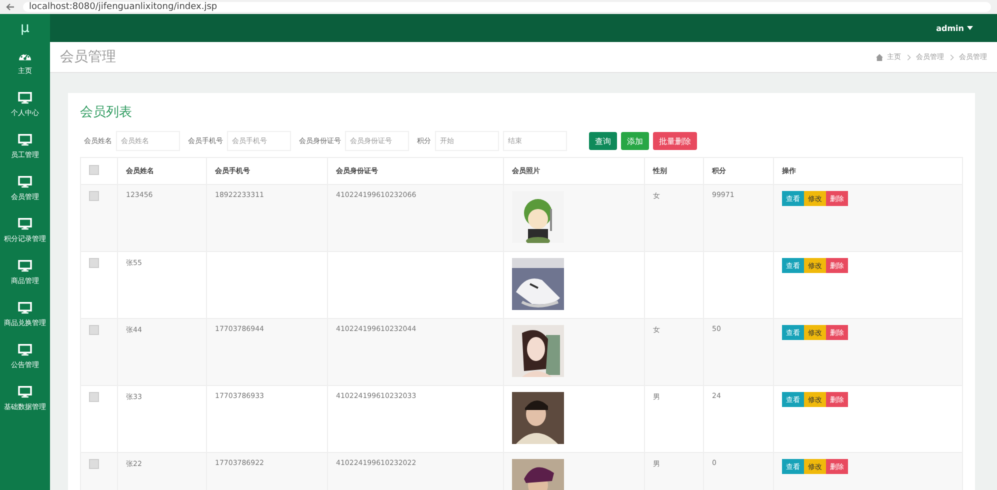 This screenshot has width=997, height=490. I want to click on add-button: 添加, so click(635, 141).